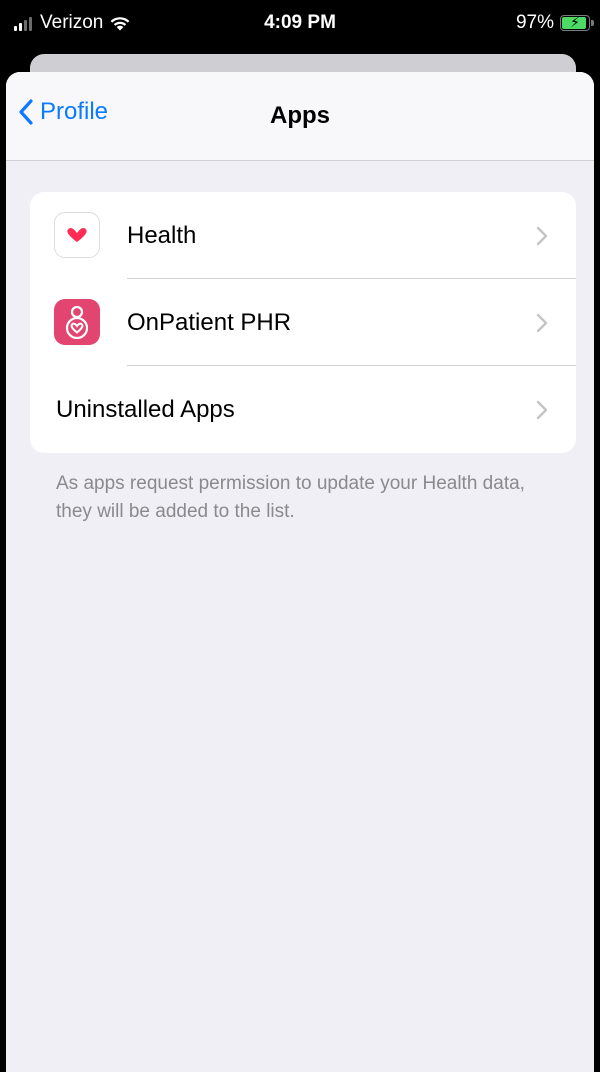  What do you see at coordinates (209, 322) in the screenshot?
I see `list-item-label: OnPatient PHR` at bounding box center [209, 322].